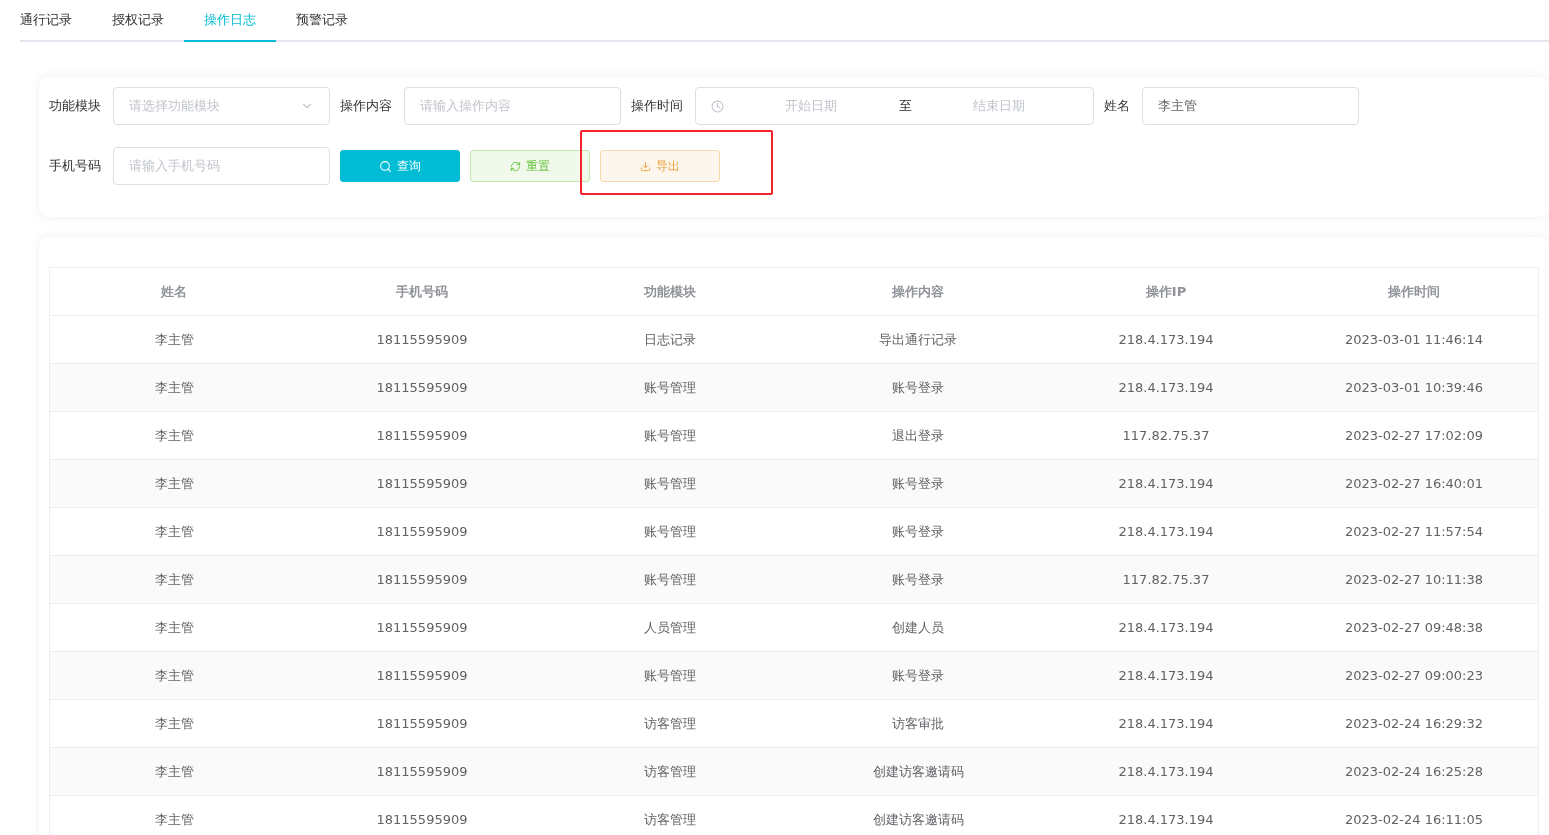  I want to click on field-label: 操作时间, so click(657, 106).